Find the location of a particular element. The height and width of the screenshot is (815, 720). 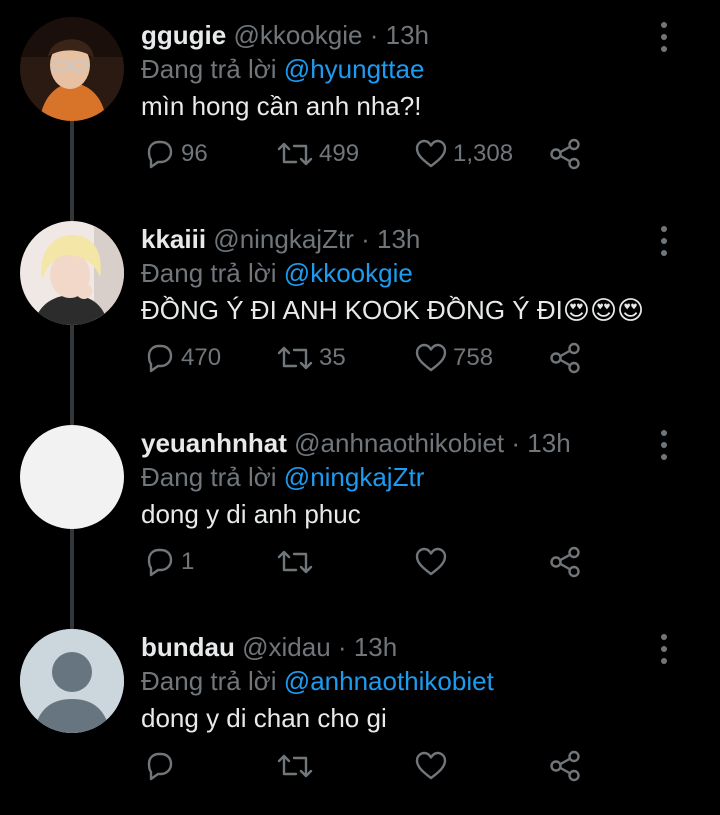

handle: @kkookgie is located at coordinates (297, 35).